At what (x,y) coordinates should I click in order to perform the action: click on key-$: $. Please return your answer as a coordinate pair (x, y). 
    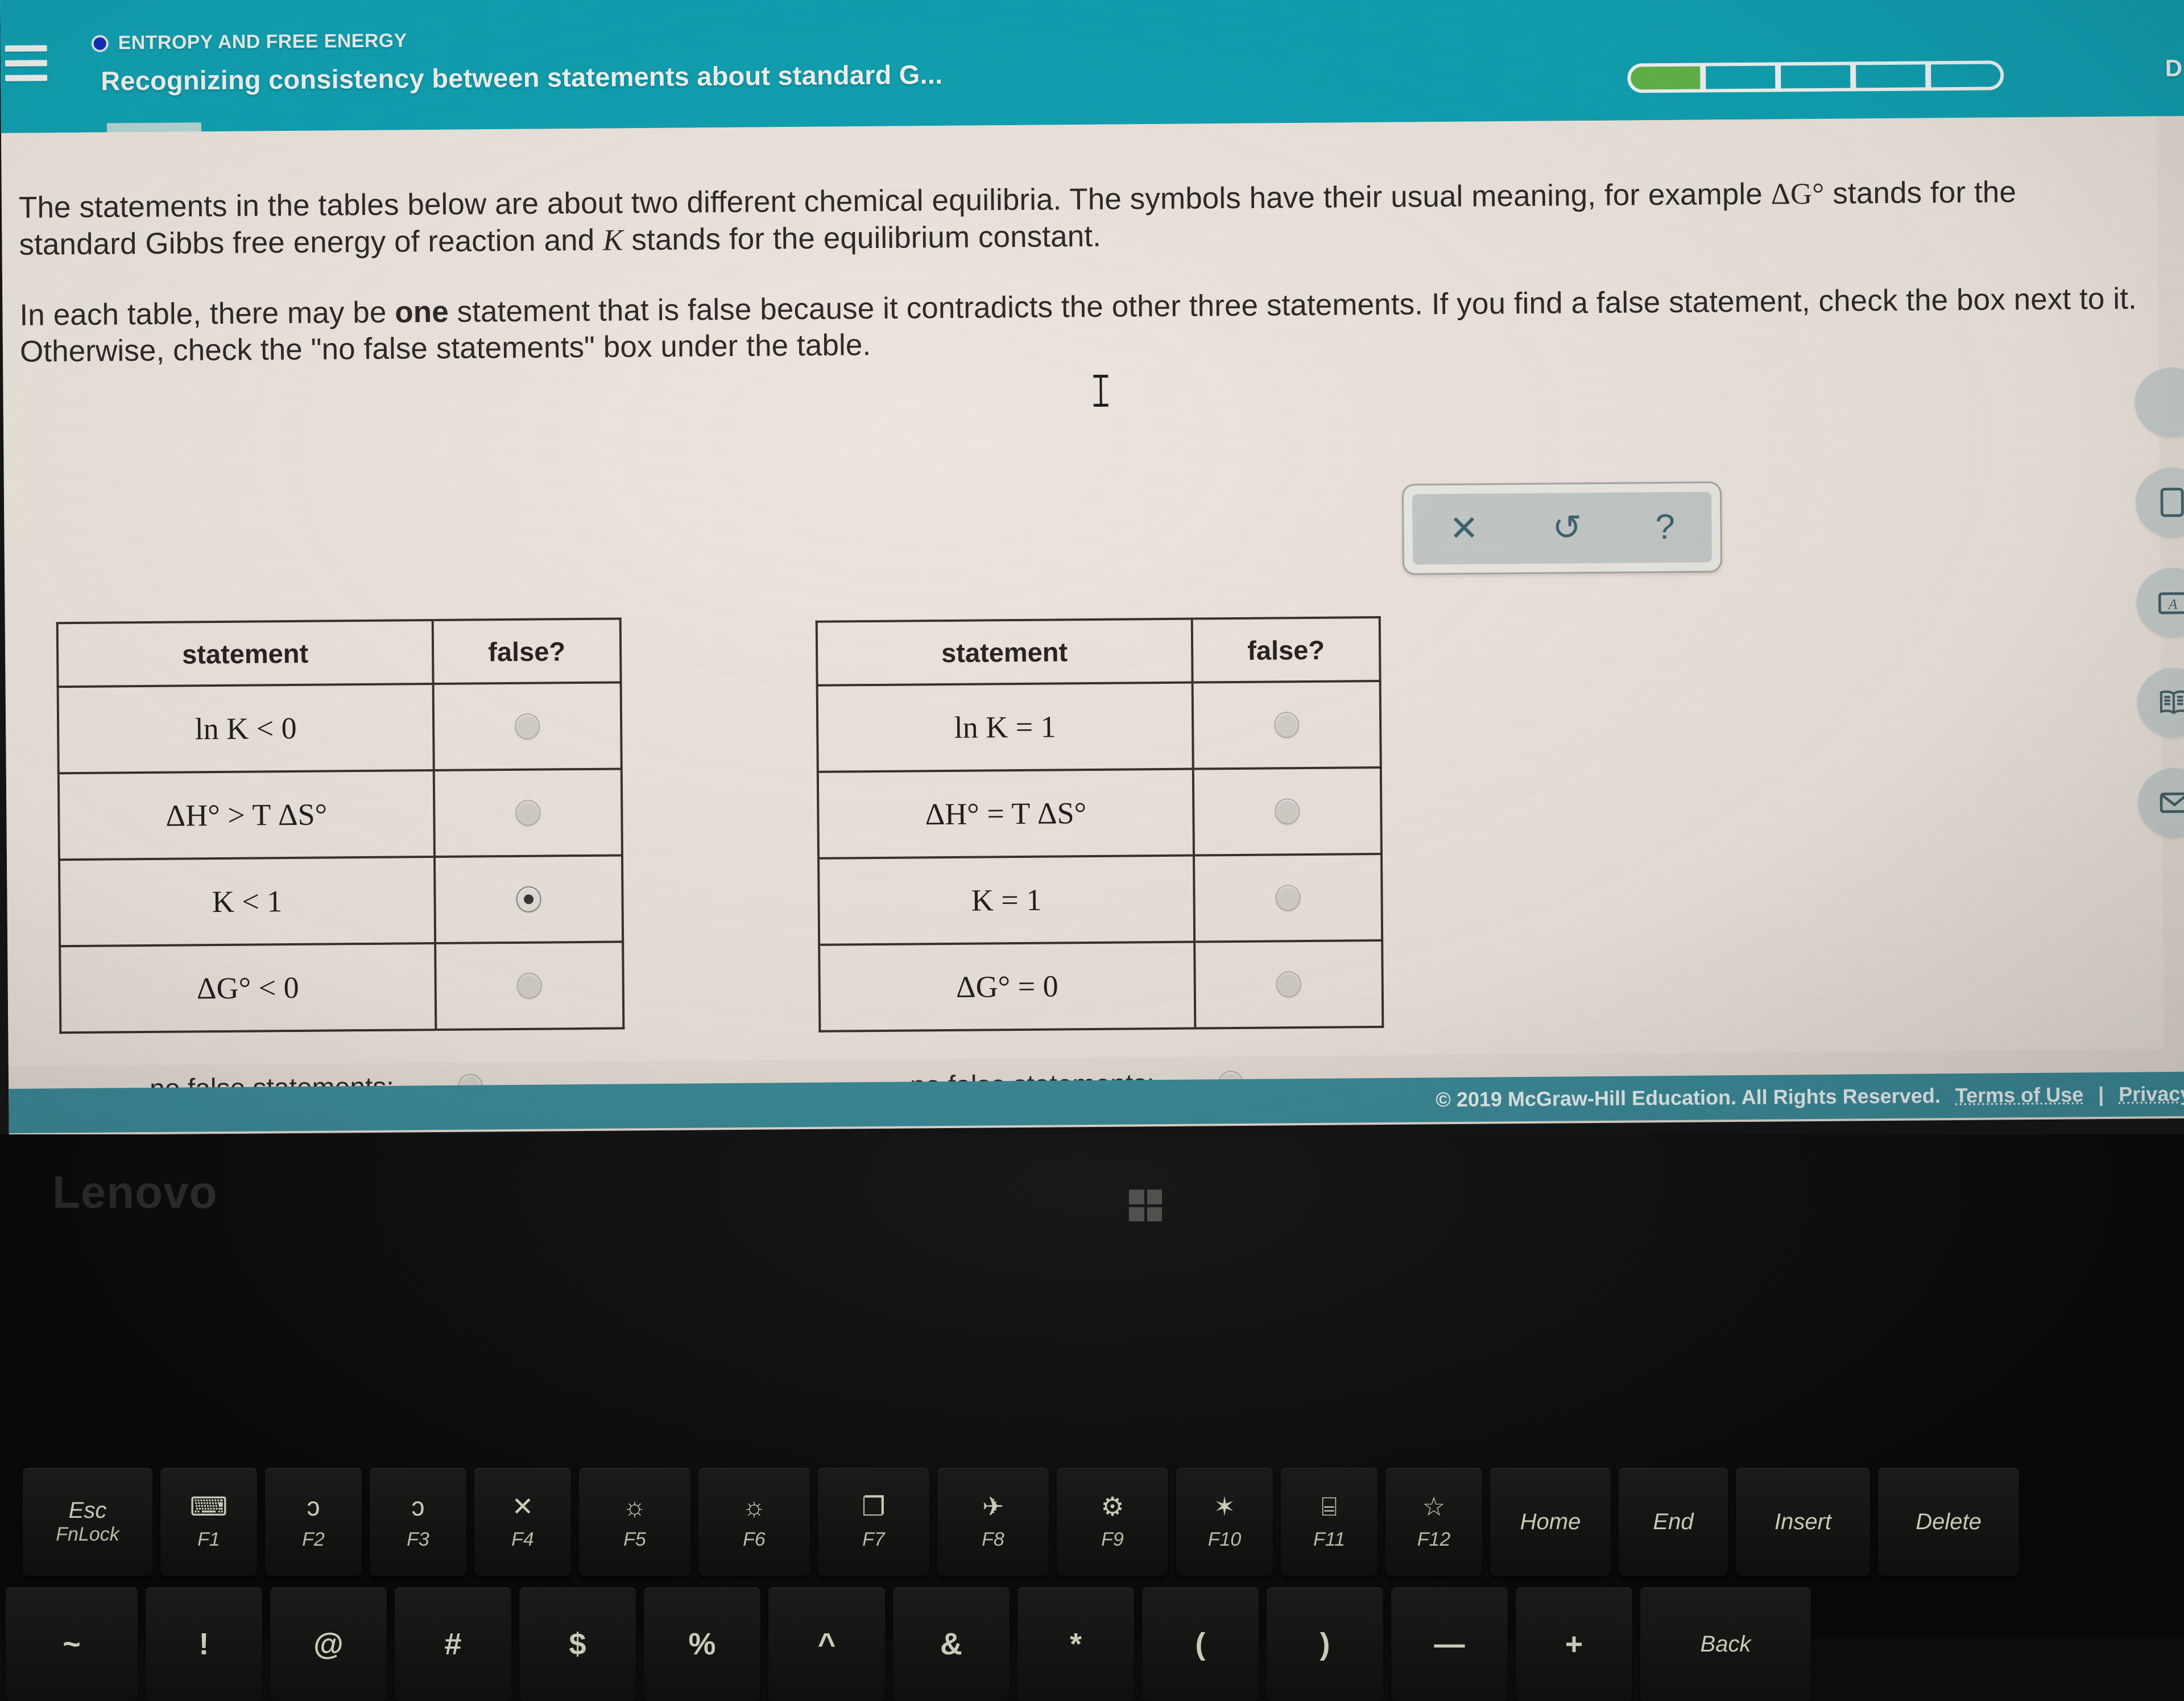
    Looking at the image, I should click on (577, 1644).